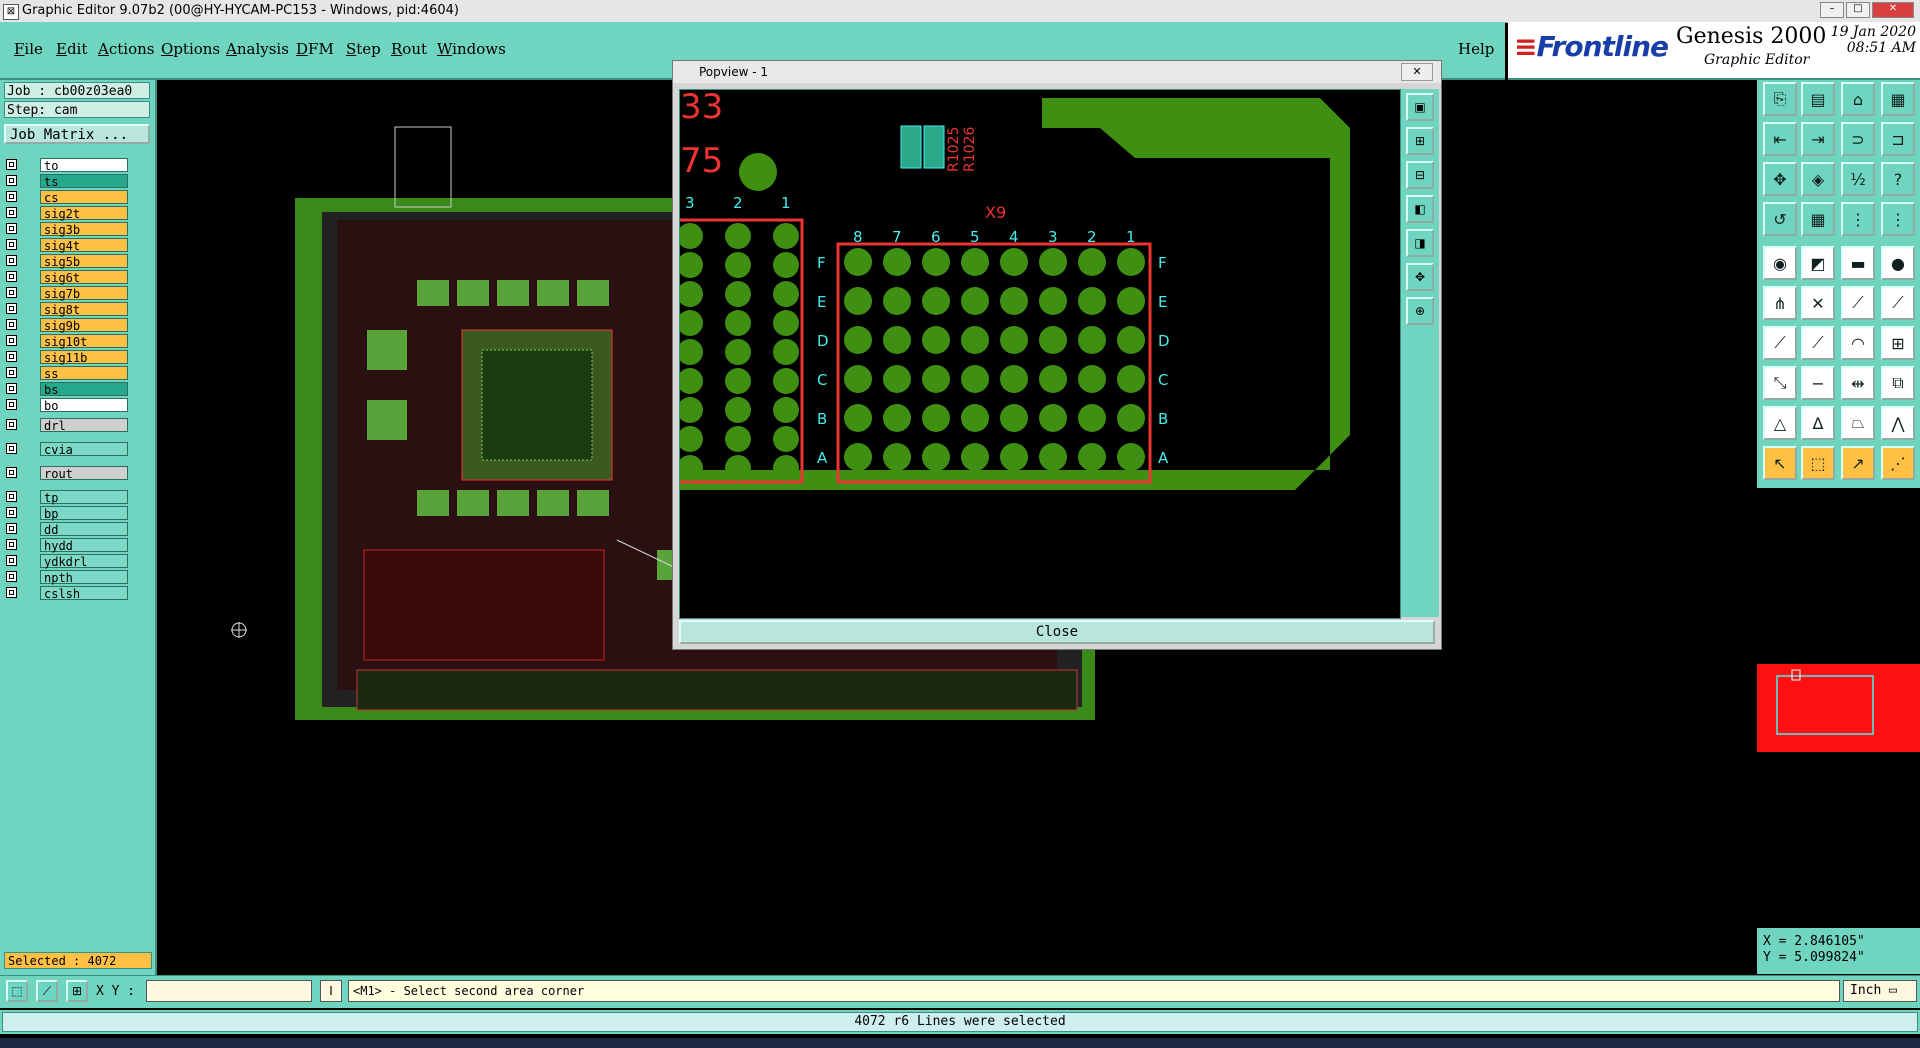 This screenshot has width=1920, height=1048. I want to click on layer-name: sig9b, so click(84, 325).